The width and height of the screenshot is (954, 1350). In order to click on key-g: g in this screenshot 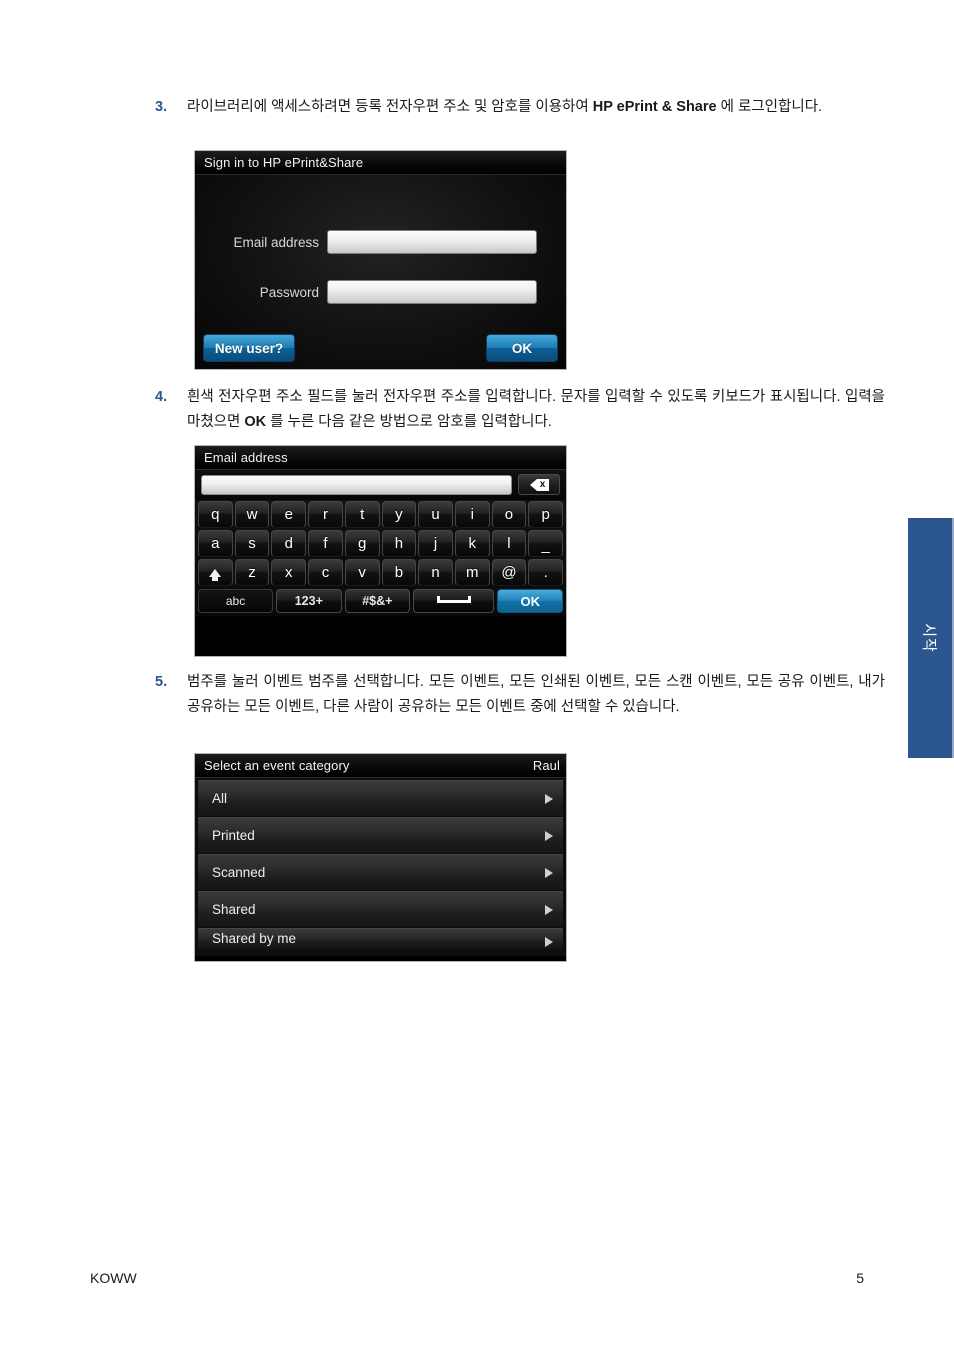, I will do `click(362, 543)`.